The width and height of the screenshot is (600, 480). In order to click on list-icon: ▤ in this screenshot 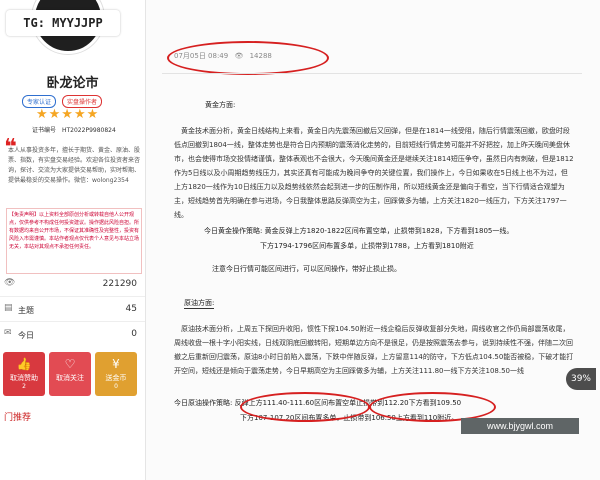, I will do `click(8, 308)`.